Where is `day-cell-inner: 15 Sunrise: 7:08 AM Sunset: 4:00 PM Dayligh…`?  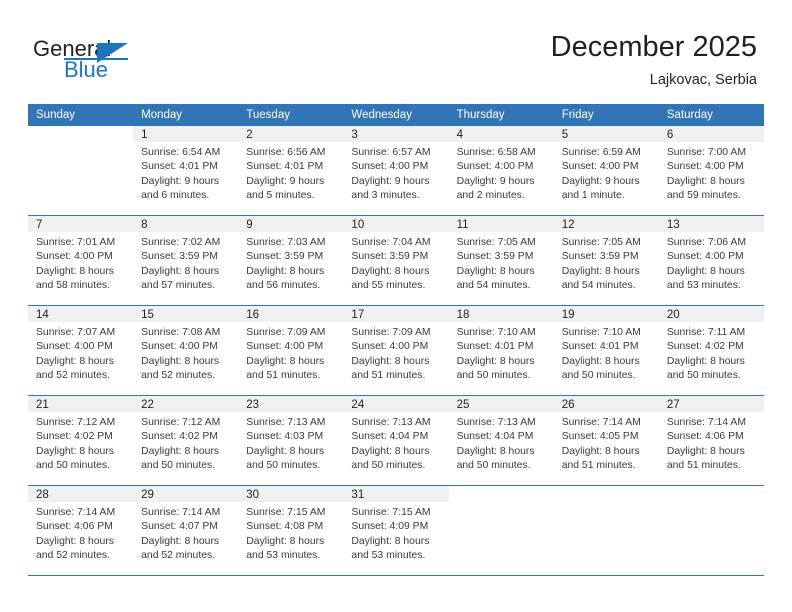
day-cell-inner: 15 Sunrise: 7:08 AM Sunset: 4:00 PM Dayligh… is located at coordinates (186, 350).